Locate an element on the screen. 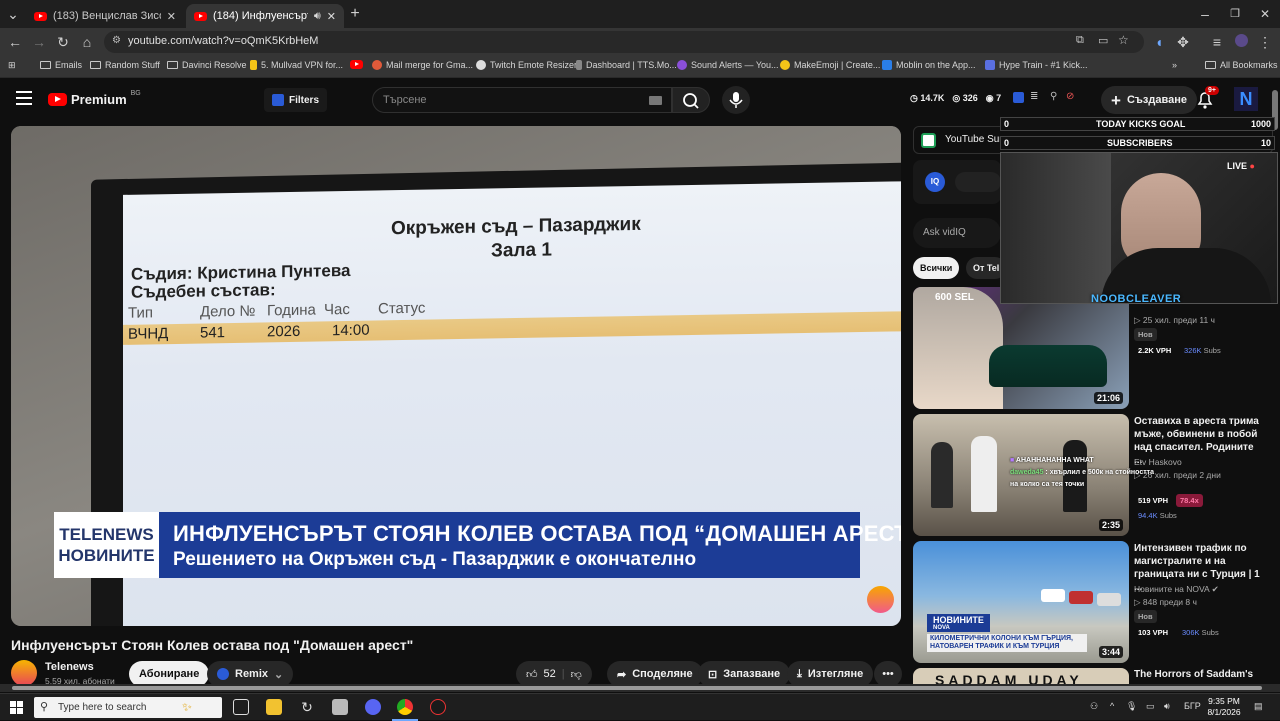 This screenshot has width=1280, height=721. reload-icon: ↻ is located at coordinates (63, 42).